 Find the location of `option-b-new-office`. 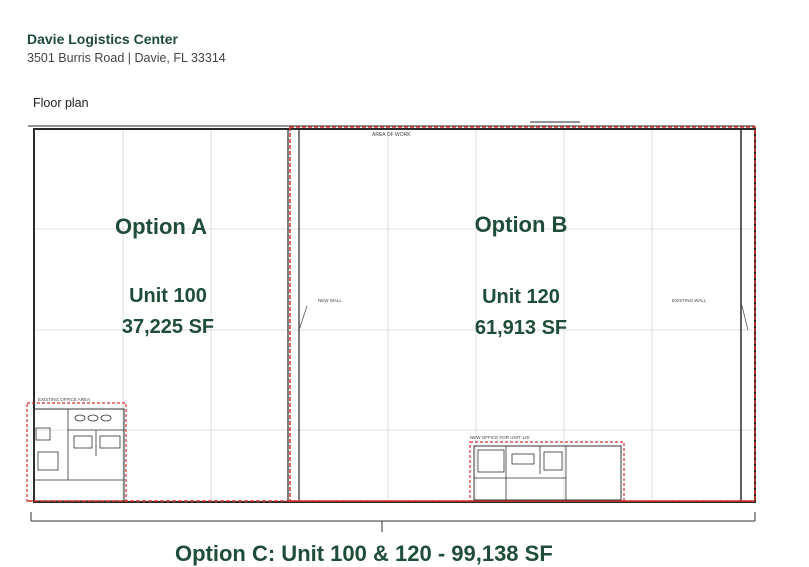

option-b-new-office is located at coordinates (547, 471).